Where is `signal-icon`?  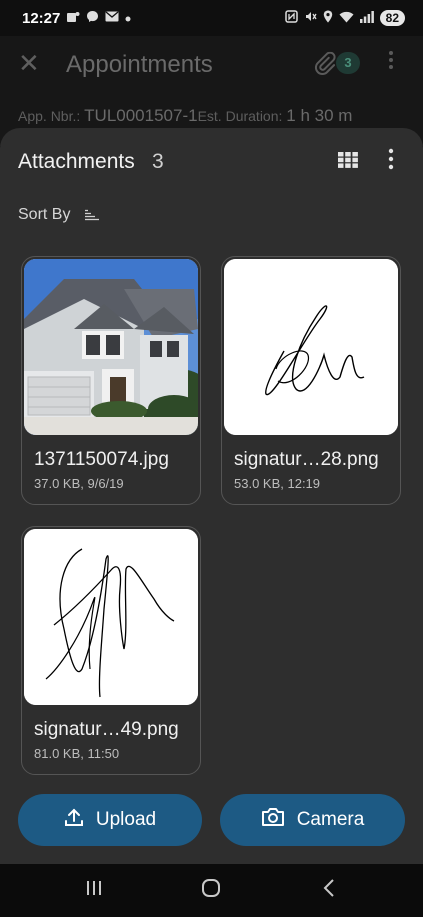
signal-icon is located at coordinates (366, 18).